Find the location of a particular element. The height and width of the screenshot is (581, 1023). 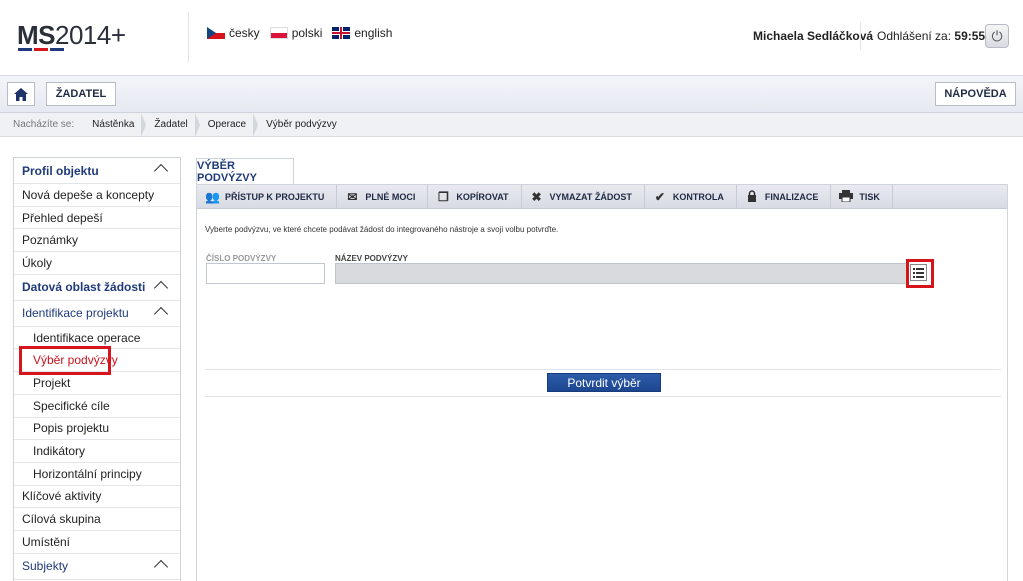

cislo-podvyzvy-input is located at coordinates (265, 273).